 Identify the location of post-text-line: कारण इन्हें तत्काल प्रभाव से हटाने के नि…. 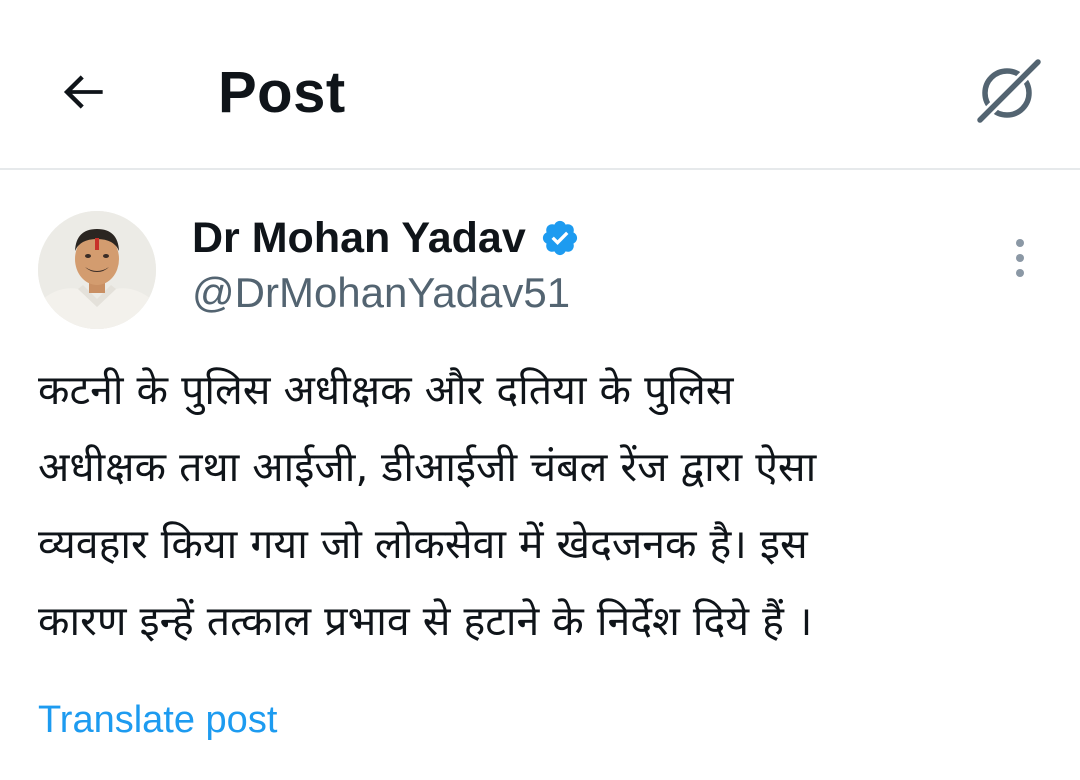
(425, 621).